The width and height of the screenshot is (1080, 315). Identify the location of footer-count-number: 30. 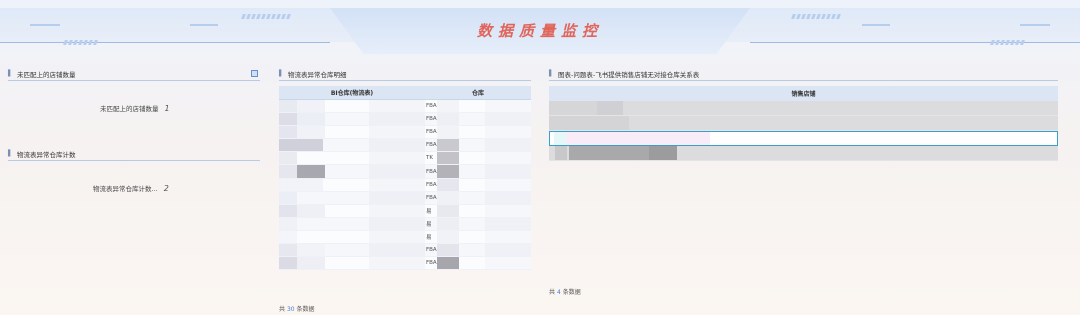
(290, 309).